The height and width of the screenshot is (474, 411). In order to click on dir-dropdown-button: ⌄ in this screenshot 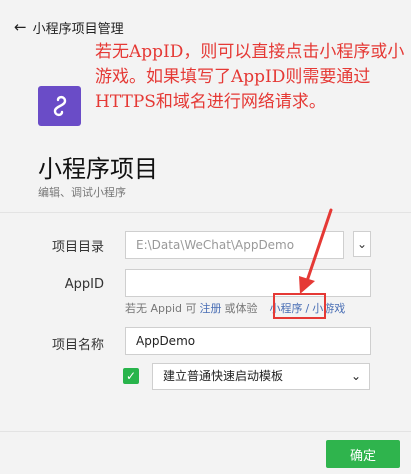, I will do `click(362, 244)`.